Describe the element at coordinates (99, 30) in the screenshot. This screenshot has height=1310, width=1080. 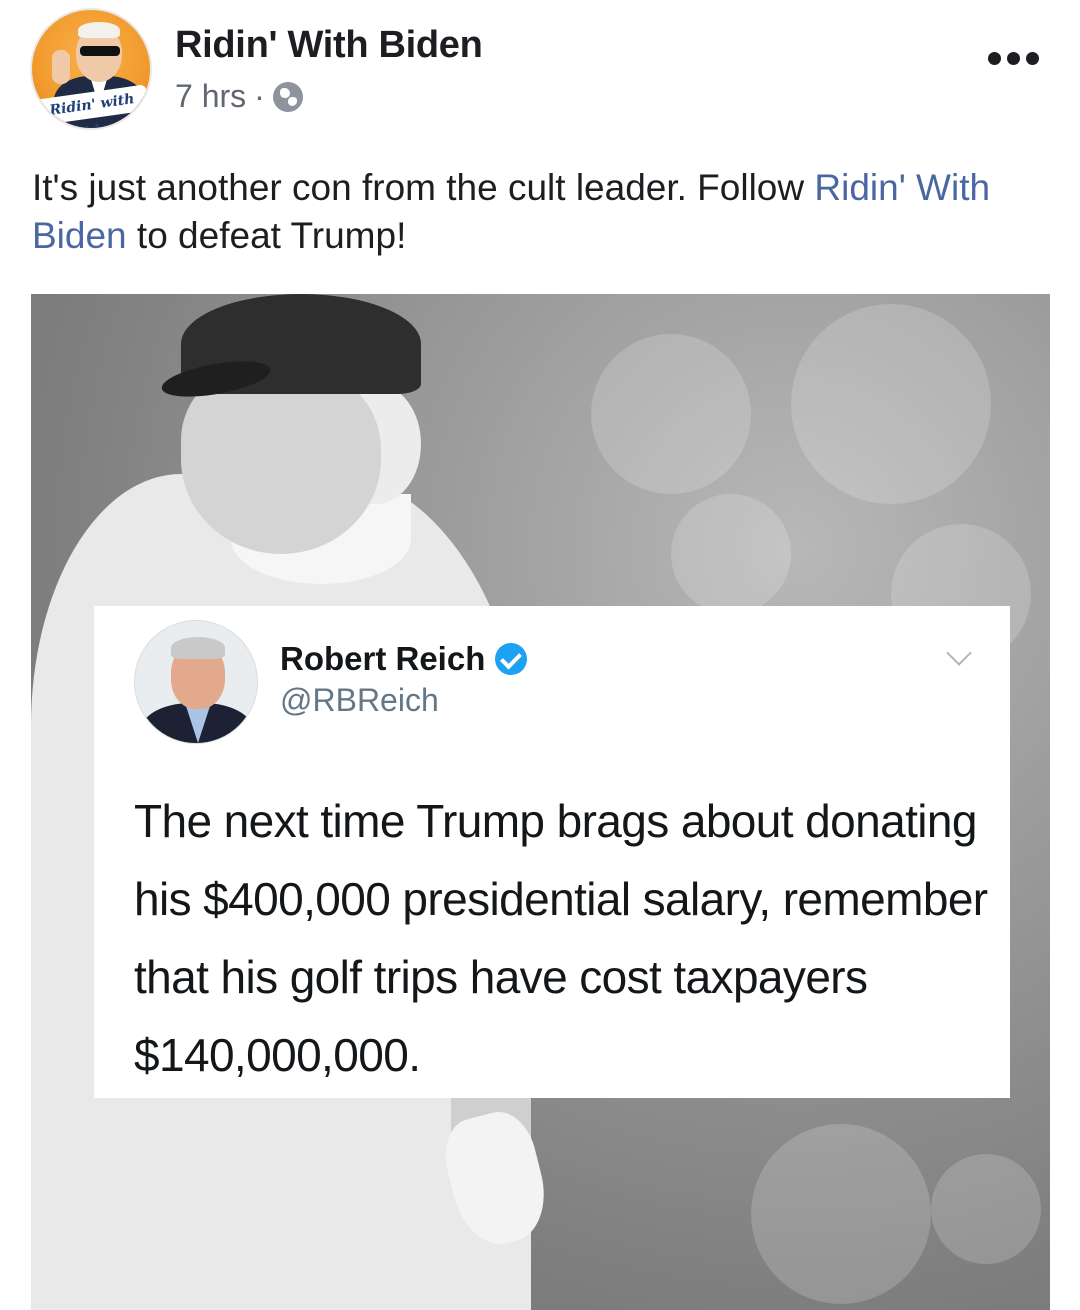
I see `avatar-hair` at that location.